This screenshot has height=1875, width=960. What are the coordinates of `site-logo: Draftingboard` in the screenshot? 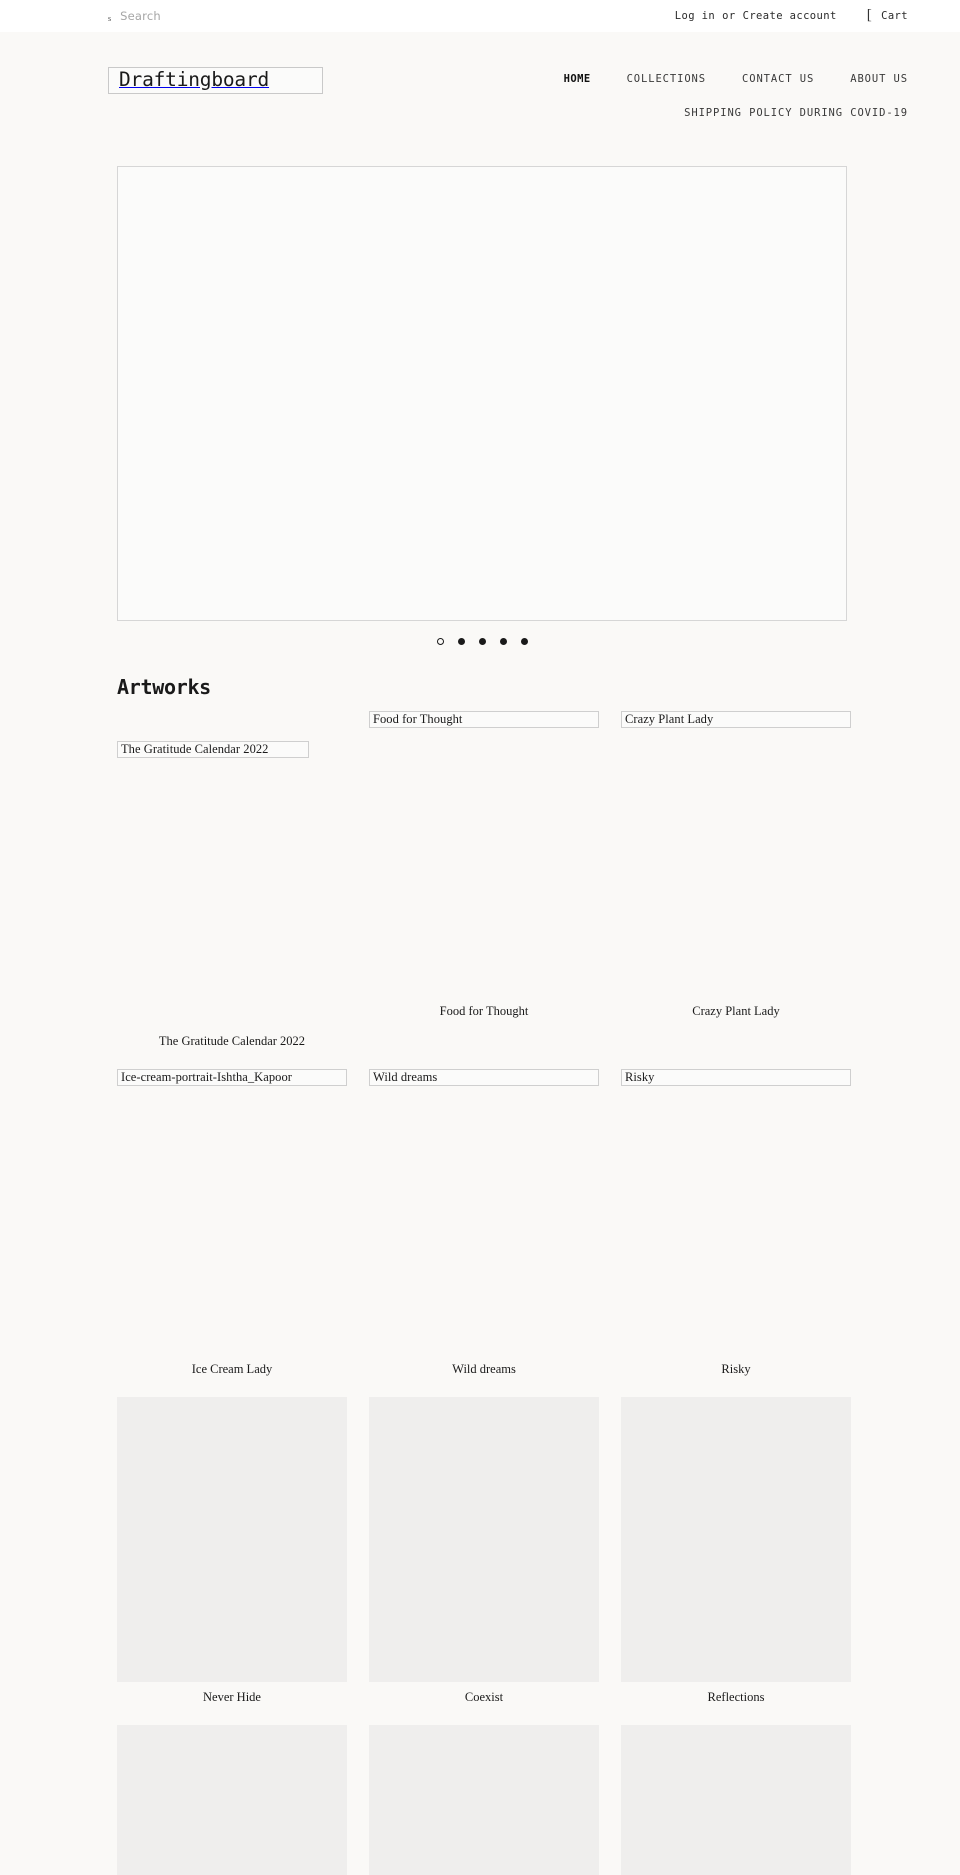 It's located at (215, 80).